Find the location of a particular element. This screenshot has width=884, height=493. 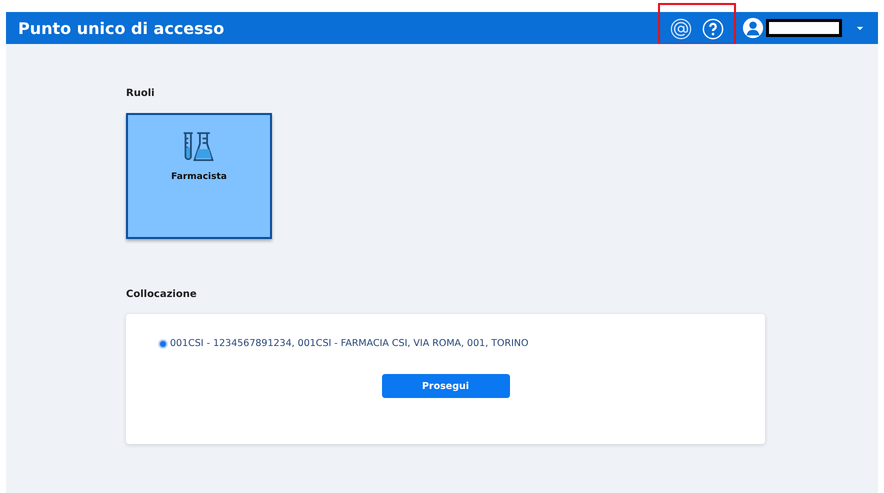

role-card: Farmacista is located at coordinates (199, 176).